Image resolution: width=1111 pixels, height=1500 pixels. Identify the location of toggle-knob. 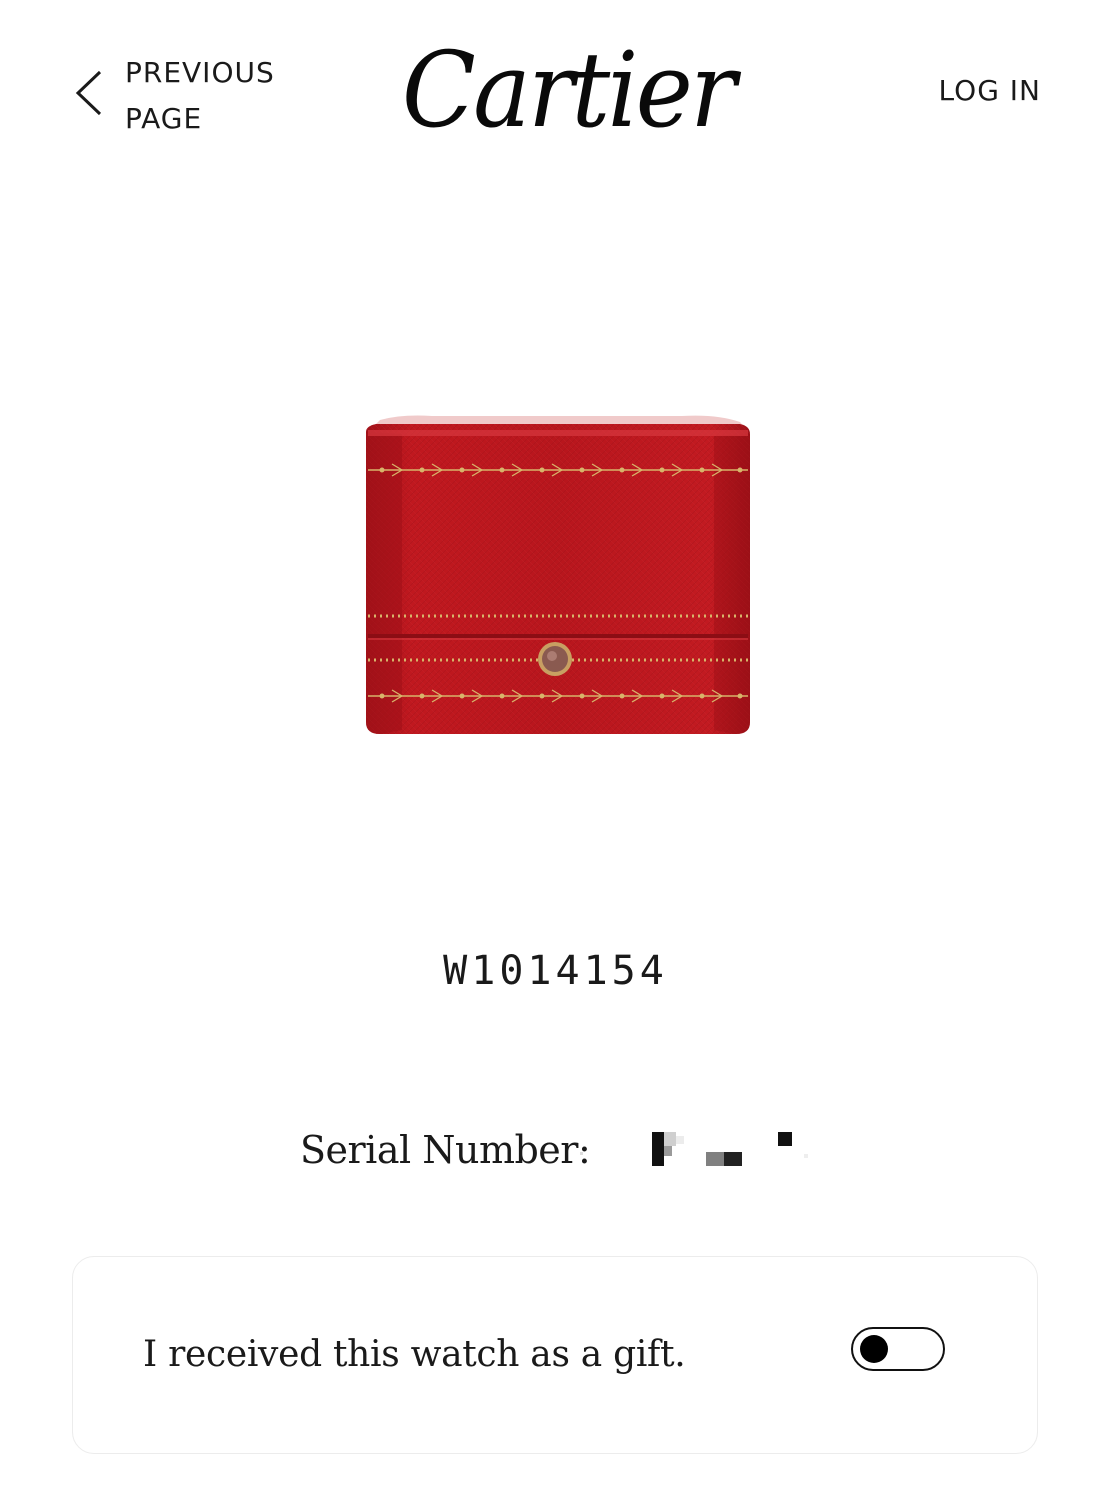
(874, 1349).